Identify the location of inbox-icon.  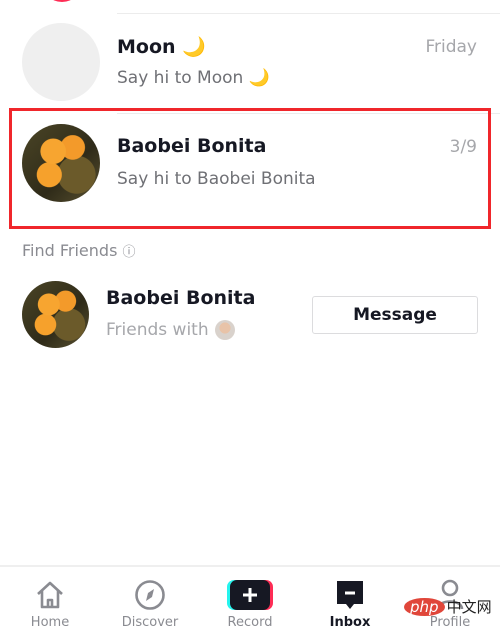
(350, 595).